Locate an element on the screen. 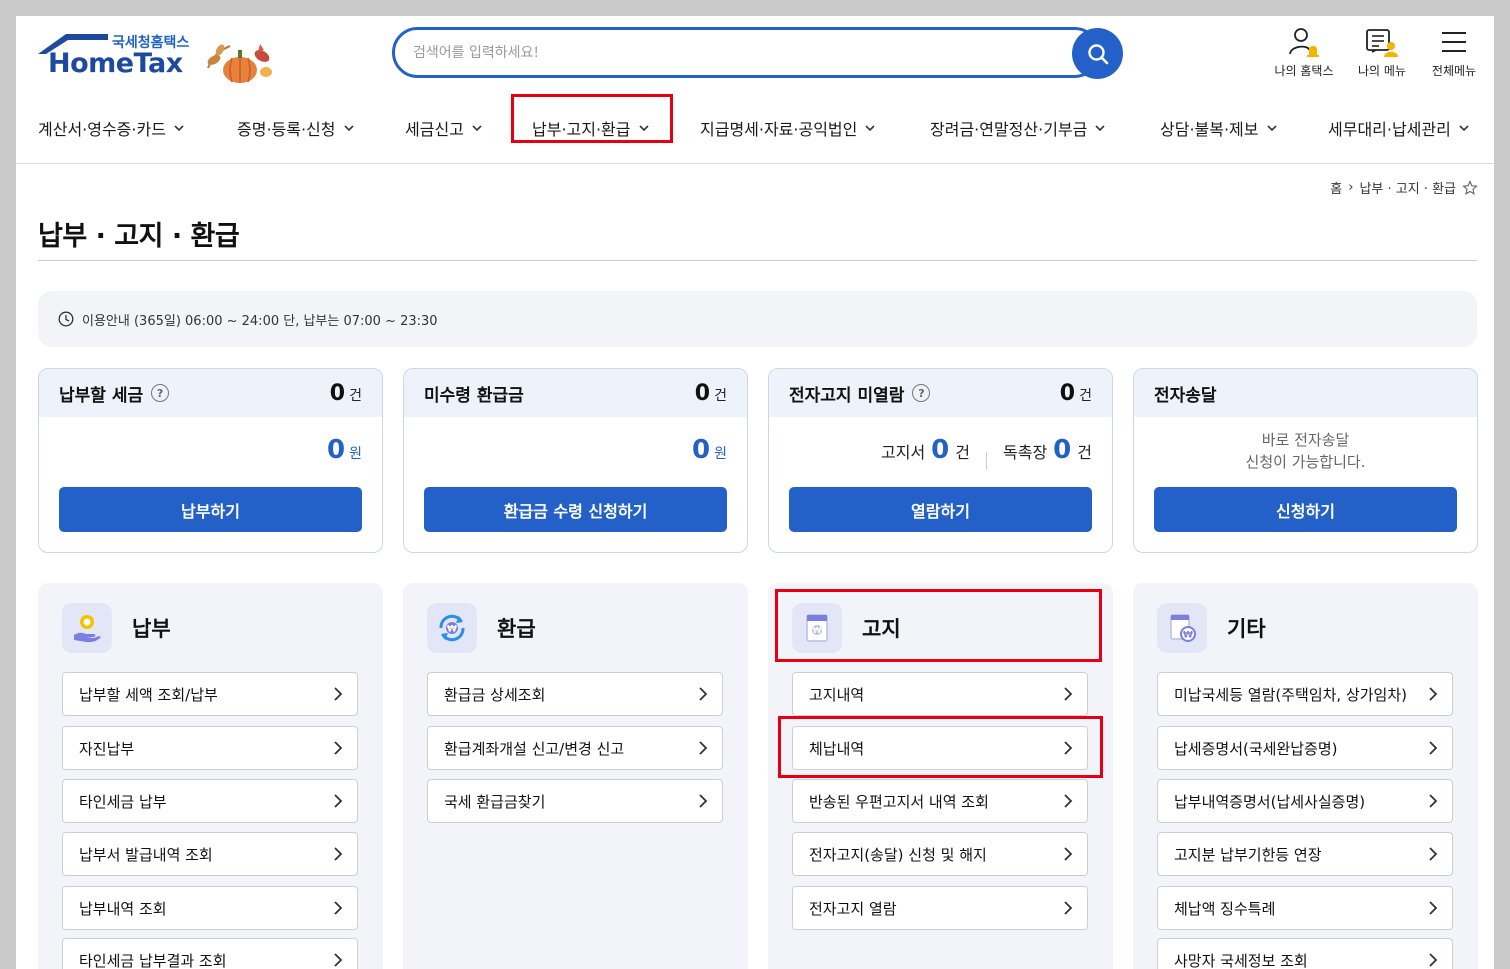  card-message-line: 바로 전자송달 is located at coordinates (1305, 440).